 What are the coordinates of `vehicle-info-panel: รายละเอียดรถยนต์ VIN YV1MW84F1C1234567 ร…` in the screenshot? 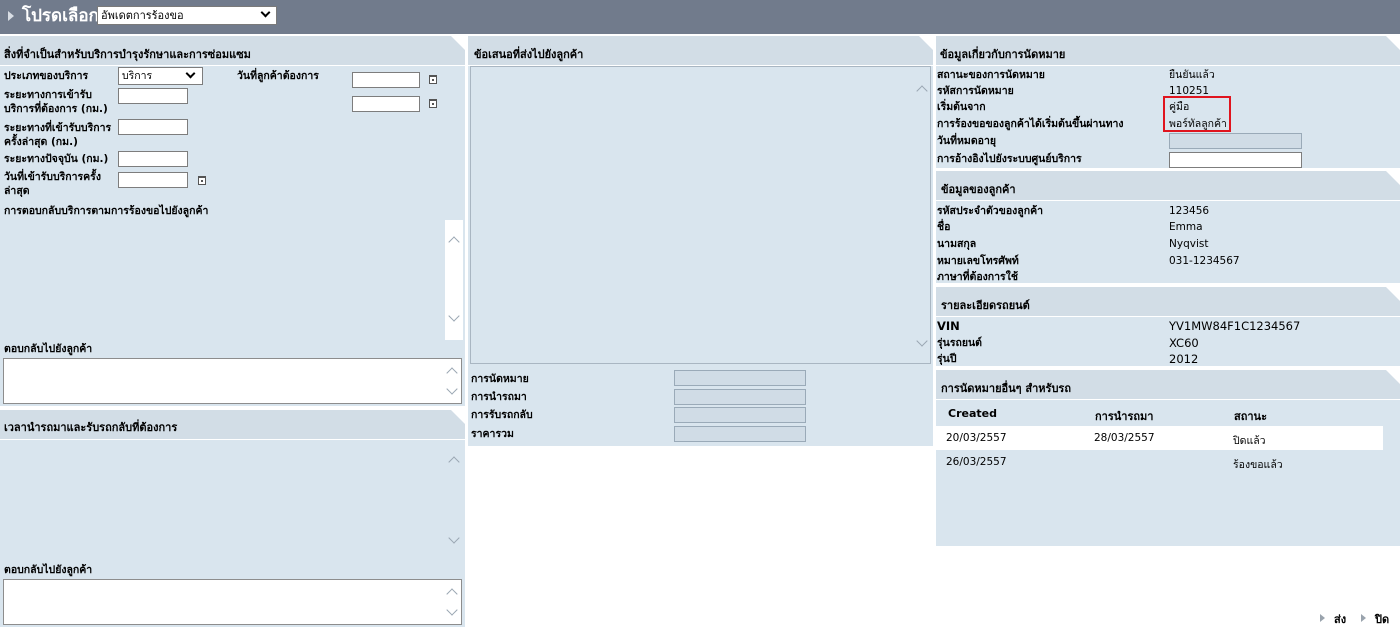 It's located at (1168, 326).